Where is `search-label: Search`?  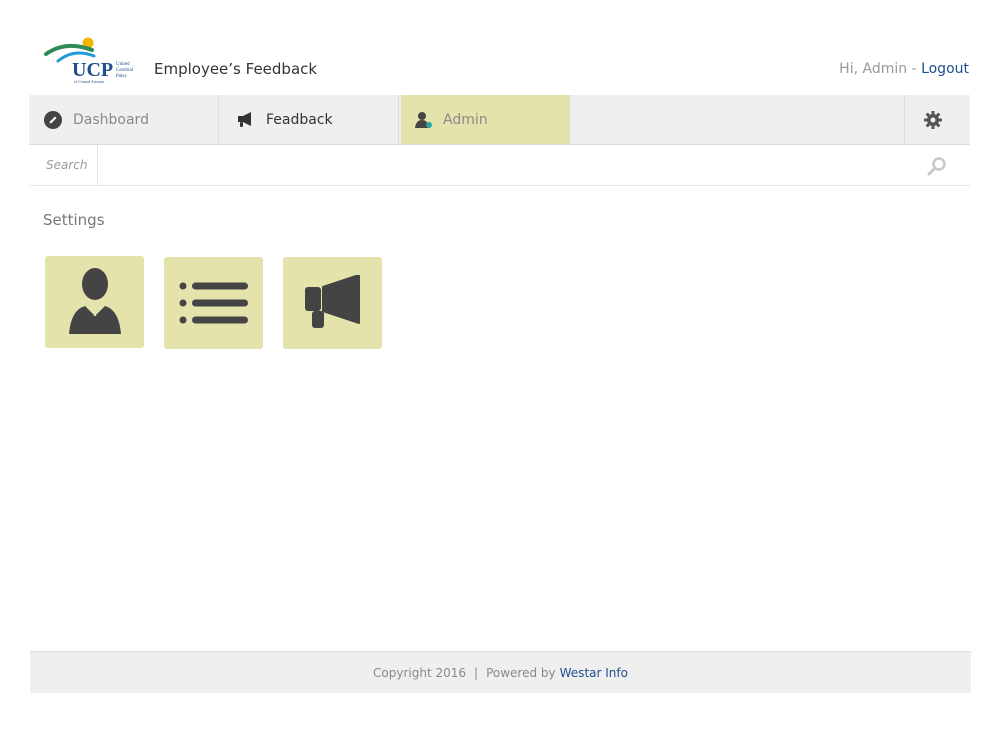
search-label: Search is located at coordinates (63, 165).